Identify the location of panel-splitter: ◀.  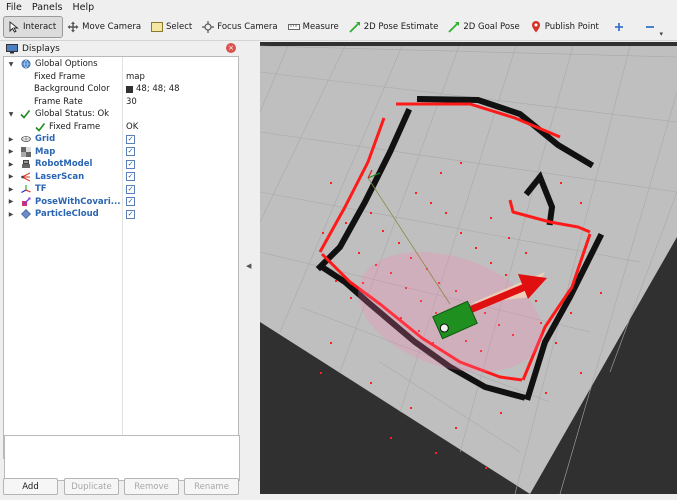
(249, 269).